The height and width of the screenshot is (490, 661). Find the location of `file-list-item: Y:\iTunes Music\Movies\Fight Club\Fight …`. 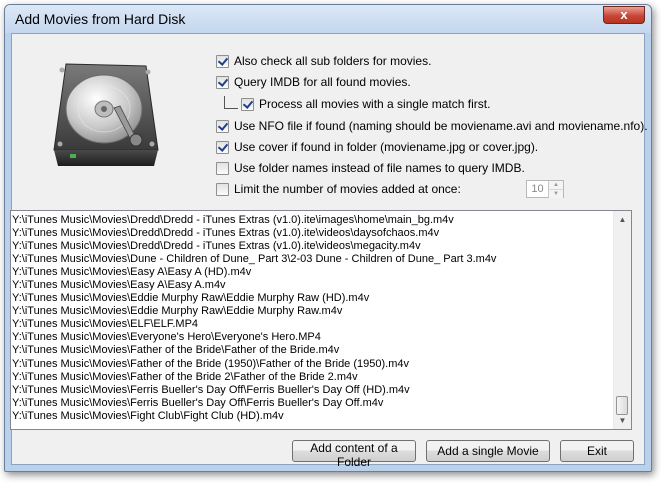

file-list-item: Y:\iTunes Music\Movies\Fight Club\Fight … is located at coordinates (312, 416).